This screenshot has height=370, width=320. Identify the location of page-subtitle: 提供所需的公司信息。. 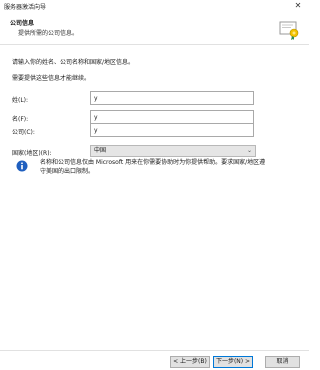
(48, 33).